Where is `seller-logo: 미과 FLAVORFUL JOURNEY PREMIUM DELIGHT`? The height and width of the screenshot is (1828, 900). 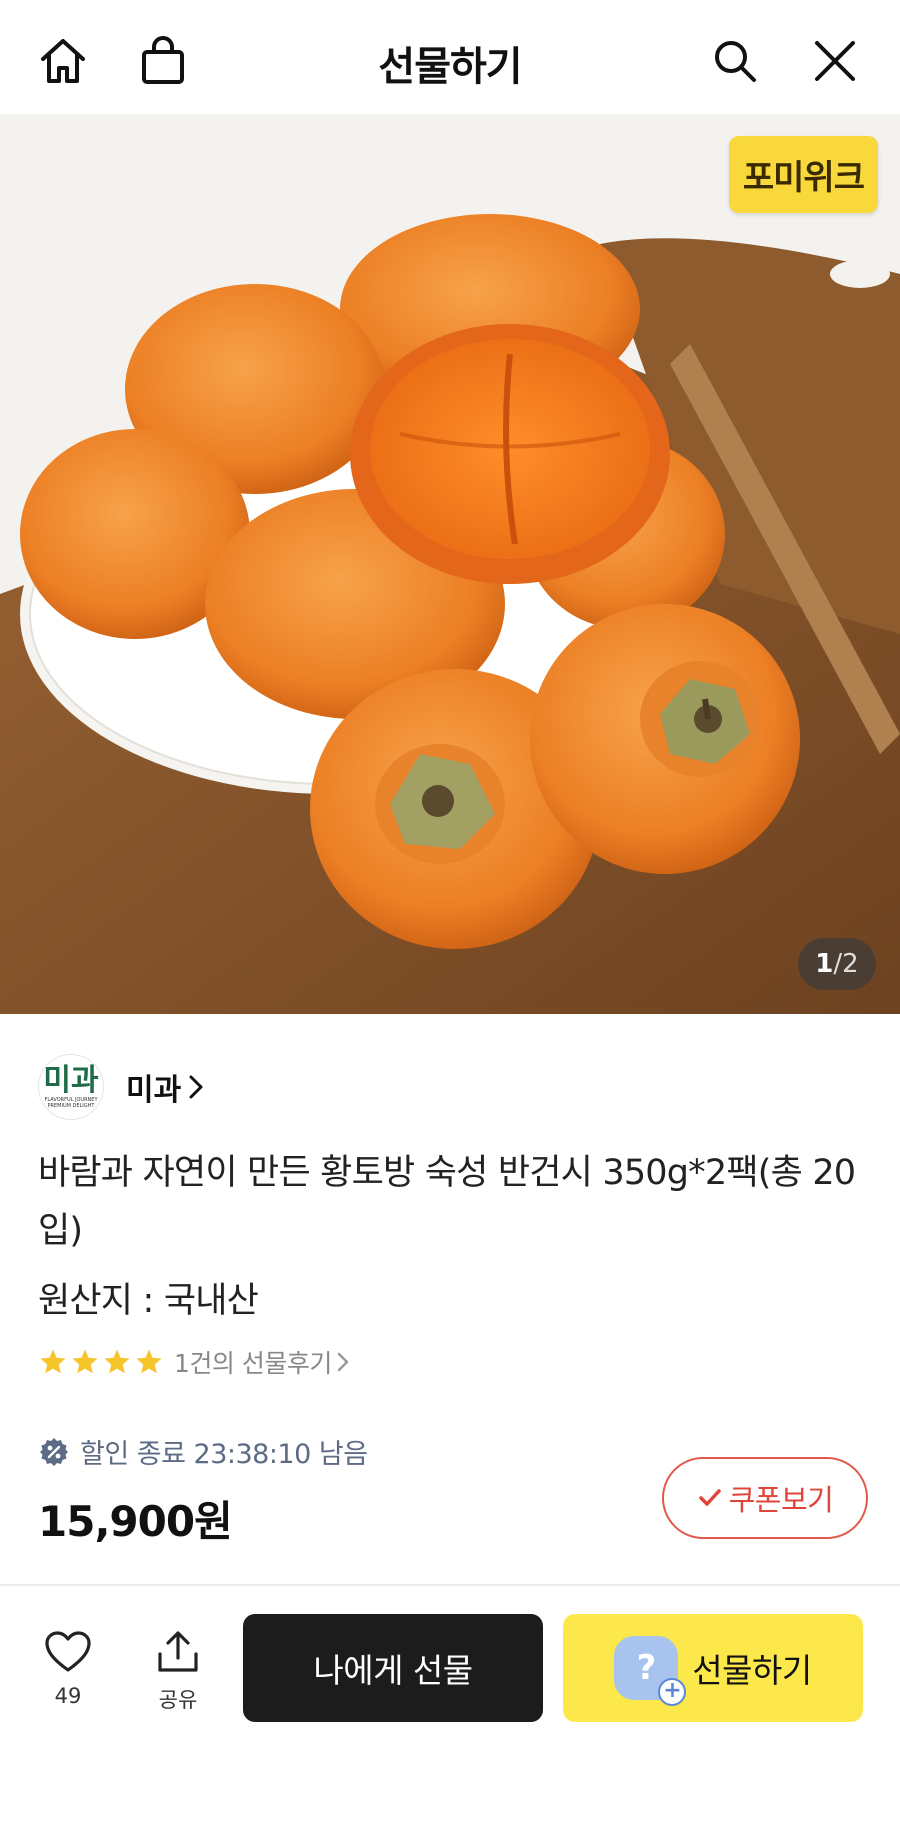 seller-logo: 미과 FLAVORFUL JOURNEY PREMIUM DELIGHT is located at coordinates (71, 1087).